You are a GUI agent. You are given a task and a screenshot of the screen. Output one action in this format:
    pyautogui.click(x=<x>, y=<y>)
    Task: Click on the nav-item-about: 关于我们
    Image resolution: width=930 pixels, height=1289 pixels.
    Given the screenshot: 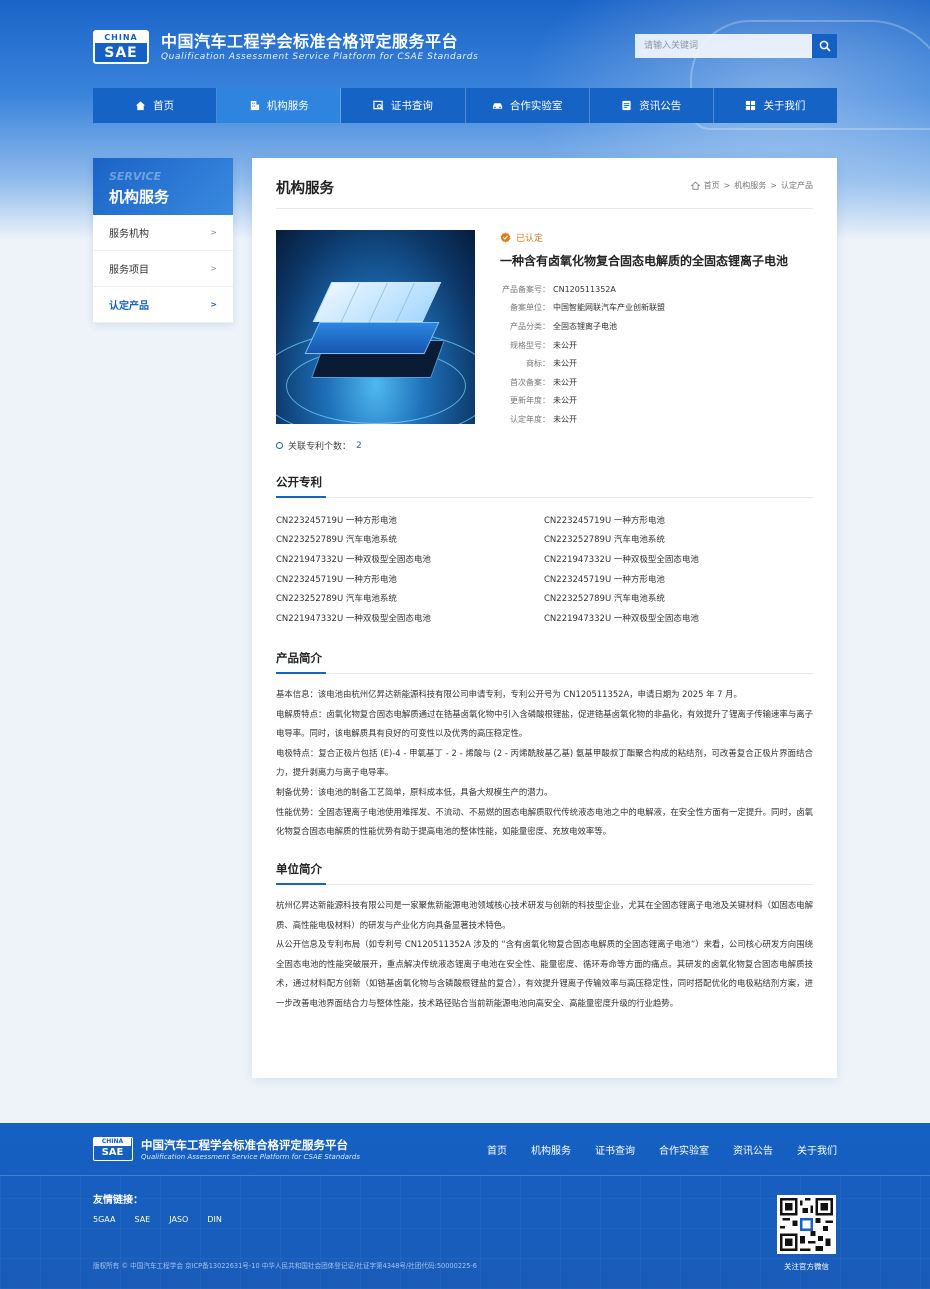 What is the action you would take?
    pyautogui.click(x=775, y=105)
    